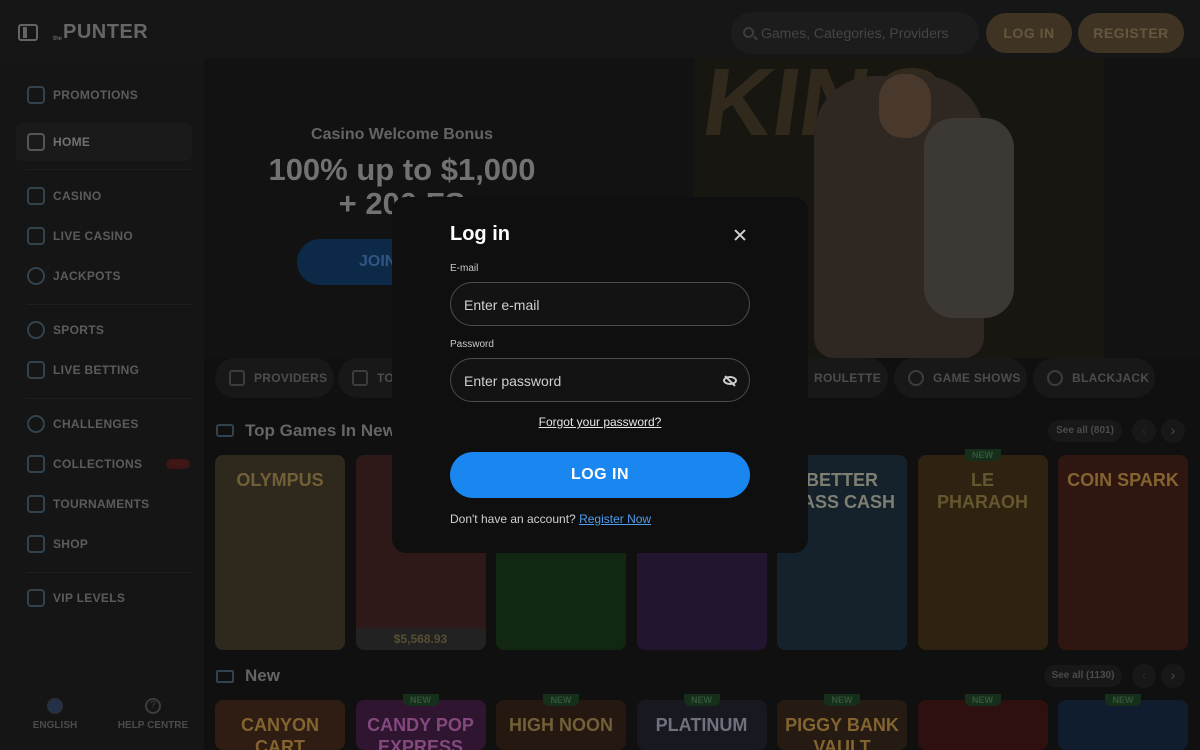  I want to click on email-field, so click(600, 304).